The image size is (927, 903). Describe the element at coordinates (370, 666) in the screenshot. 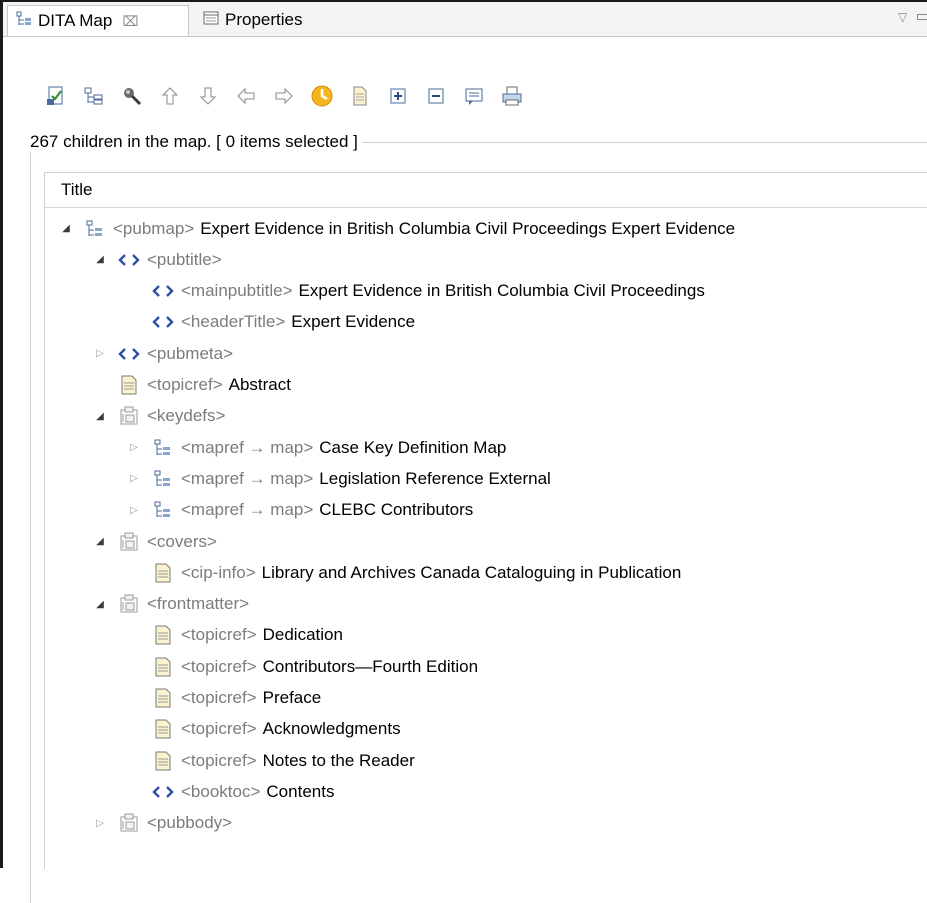

I see `element-title: Contributors—Fourth Edition` at that location.